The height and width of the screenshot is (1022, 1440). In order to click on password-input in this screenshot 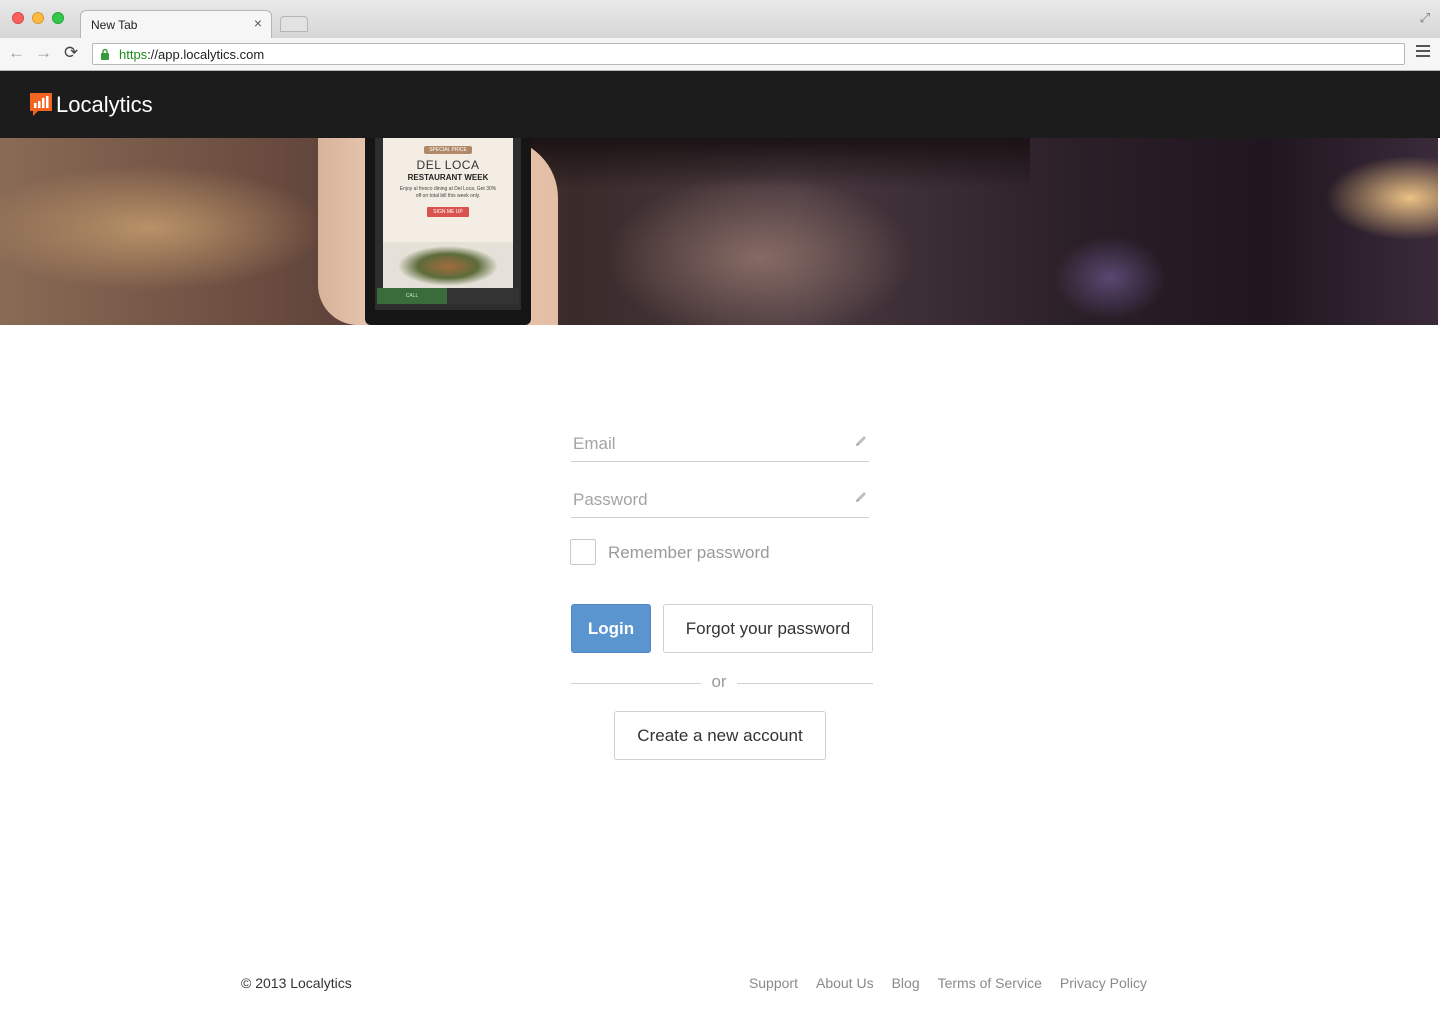, I will do `click(706, 500)`.